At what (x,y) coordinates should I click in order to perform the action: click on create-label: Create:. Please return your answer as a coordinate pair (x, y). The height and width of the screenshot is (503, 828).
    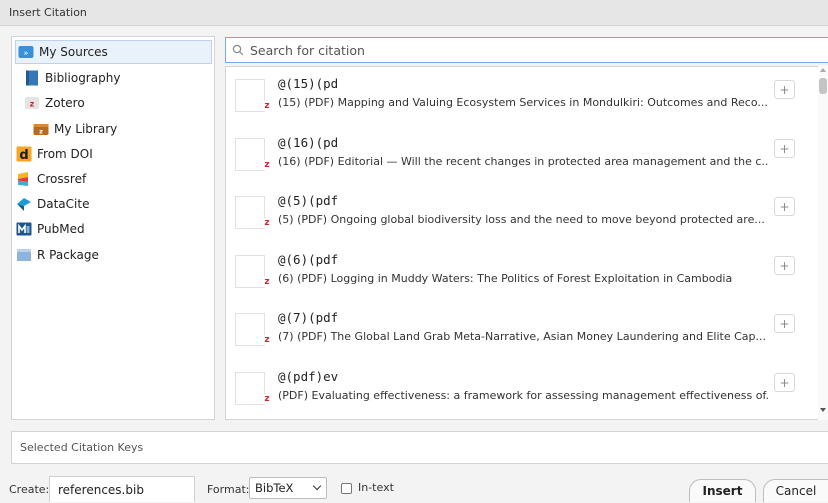
    Looking at the image, I should click on (29, 489).